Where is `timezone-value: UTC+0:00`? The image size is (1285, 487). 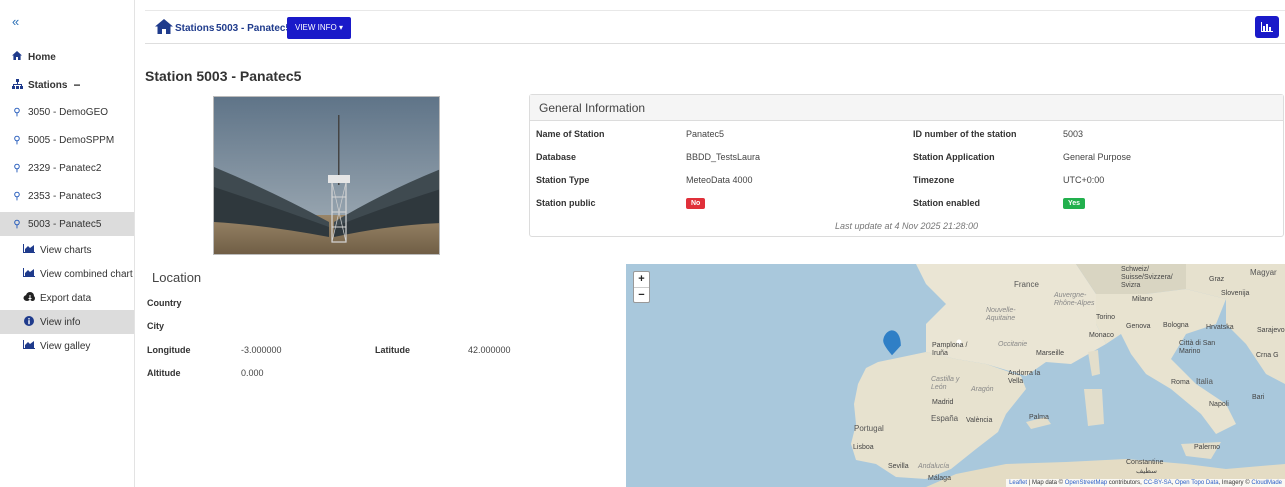
timezone-value: UTC+0:00 is located at coordinates (1084, 180).